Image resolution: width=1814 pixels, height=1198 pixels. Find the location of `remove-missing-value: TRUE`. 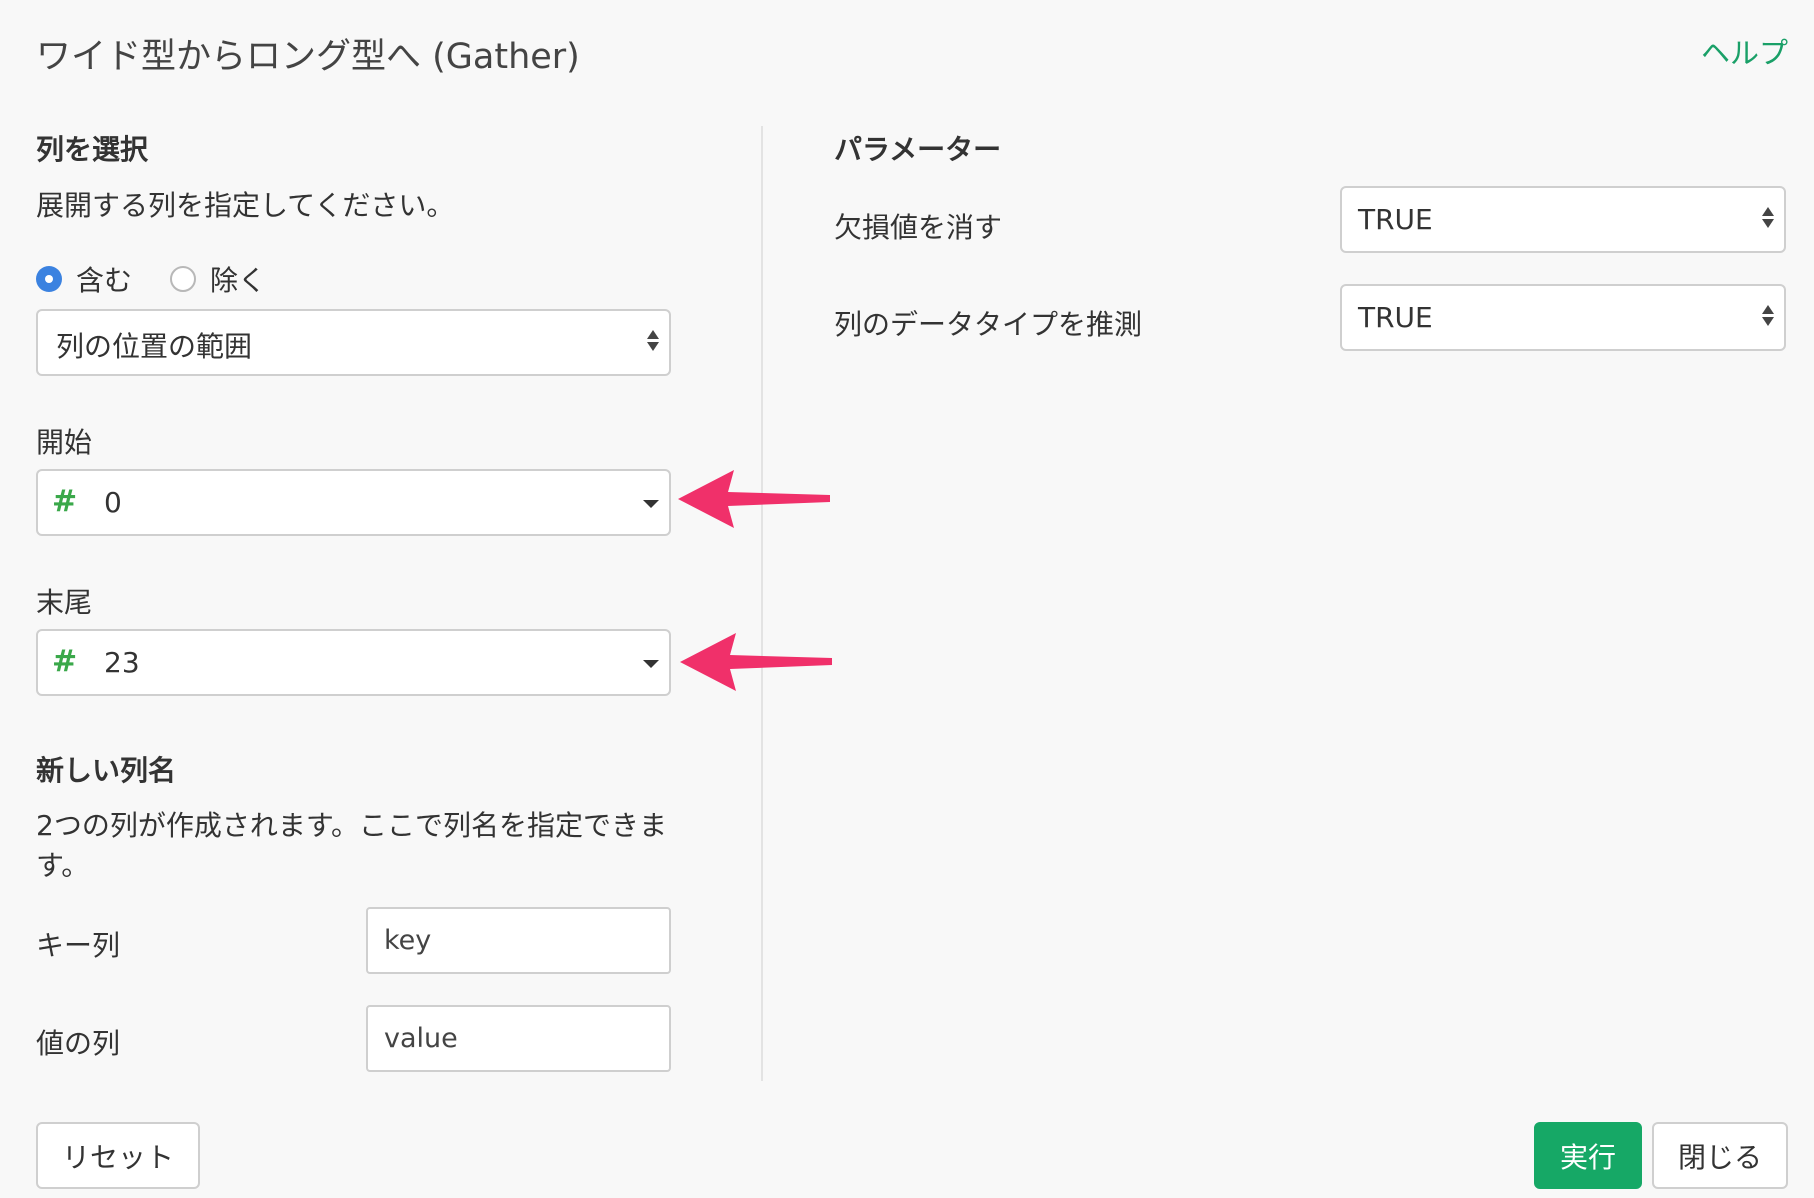

remove-missing-value: TRUE is located at coordinates (1395, 219).